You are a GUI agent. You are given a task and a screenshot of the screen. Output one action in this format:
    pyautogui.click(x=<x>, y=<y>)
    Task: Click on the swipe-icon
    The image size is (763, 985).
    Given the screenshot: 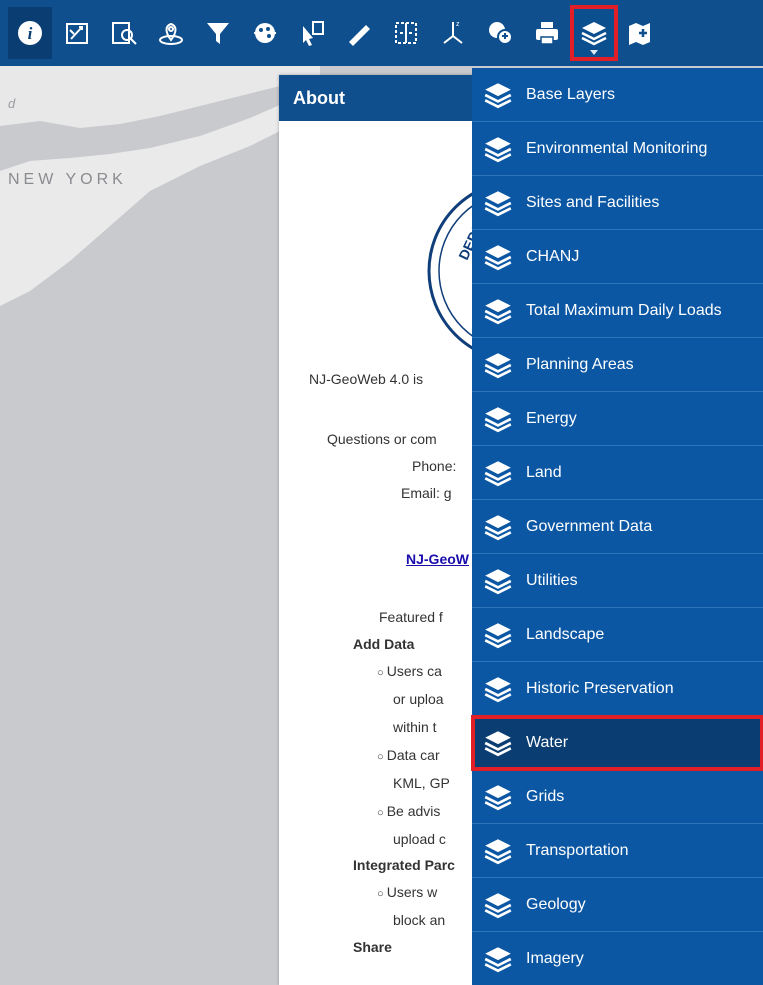 What is the action you would take?
    pyautogui.click(x=406, y=33)
    